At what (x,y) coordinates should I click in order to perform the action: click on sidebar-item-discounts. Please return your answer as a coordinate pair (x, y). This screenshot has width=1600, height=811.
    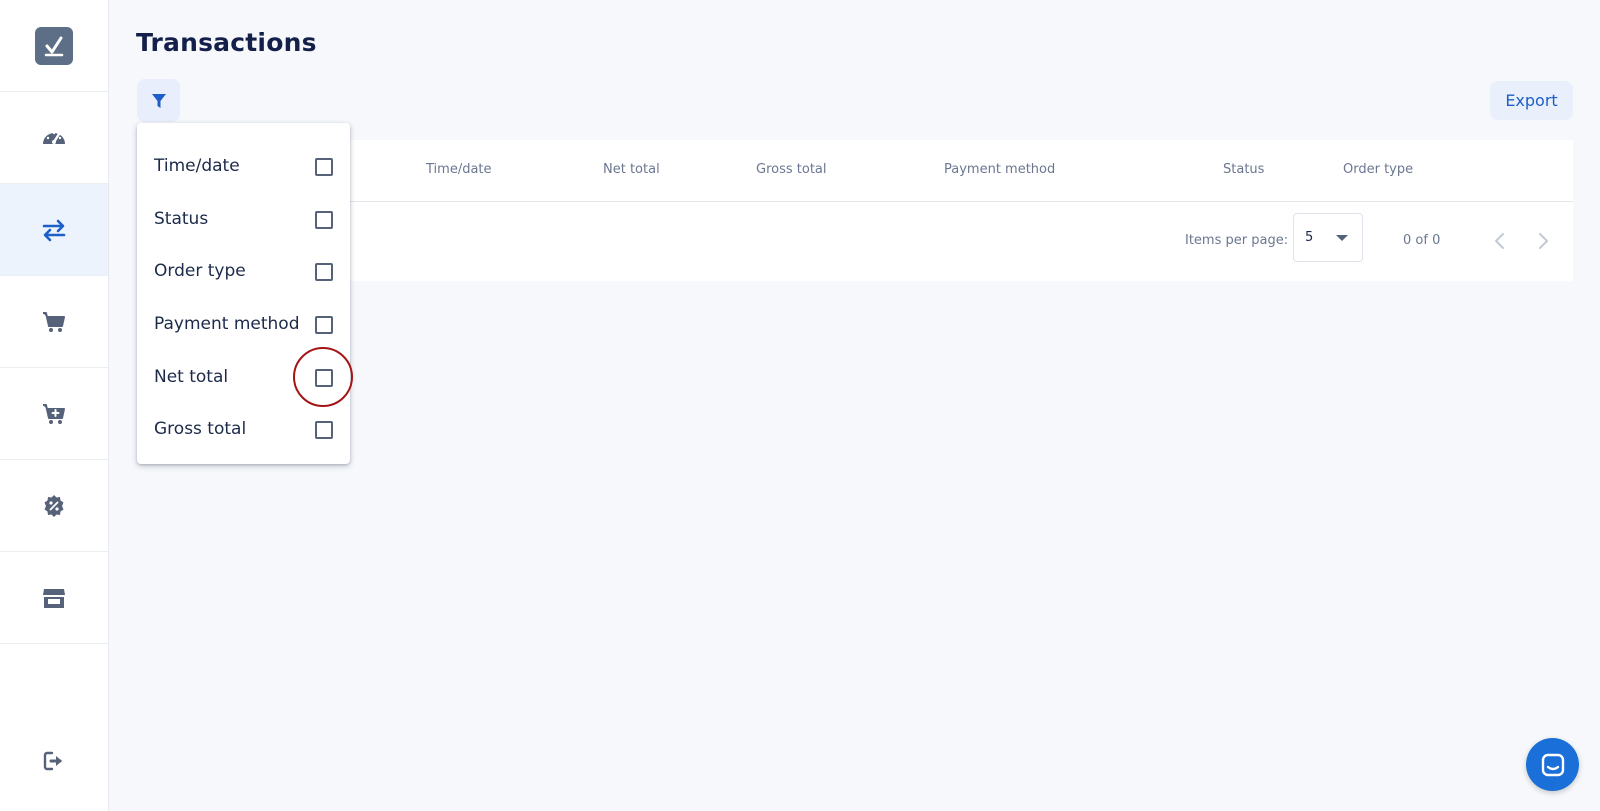
    Looking at the image, I should click on (54, 506).